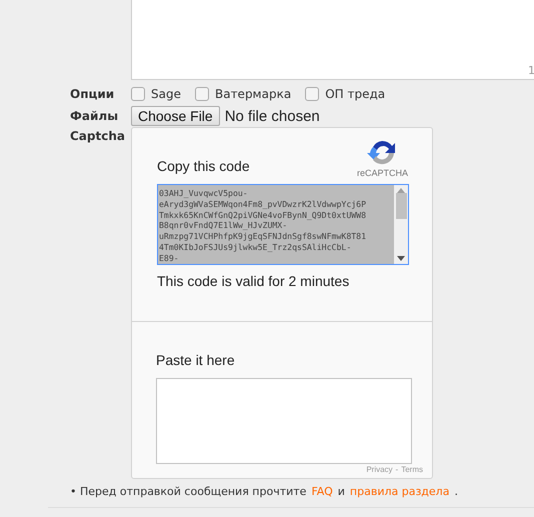 The image size is (534, 517). Describe the element at coordinates (456, 491) in the screenshot. I see `notice-text: .` at that location.